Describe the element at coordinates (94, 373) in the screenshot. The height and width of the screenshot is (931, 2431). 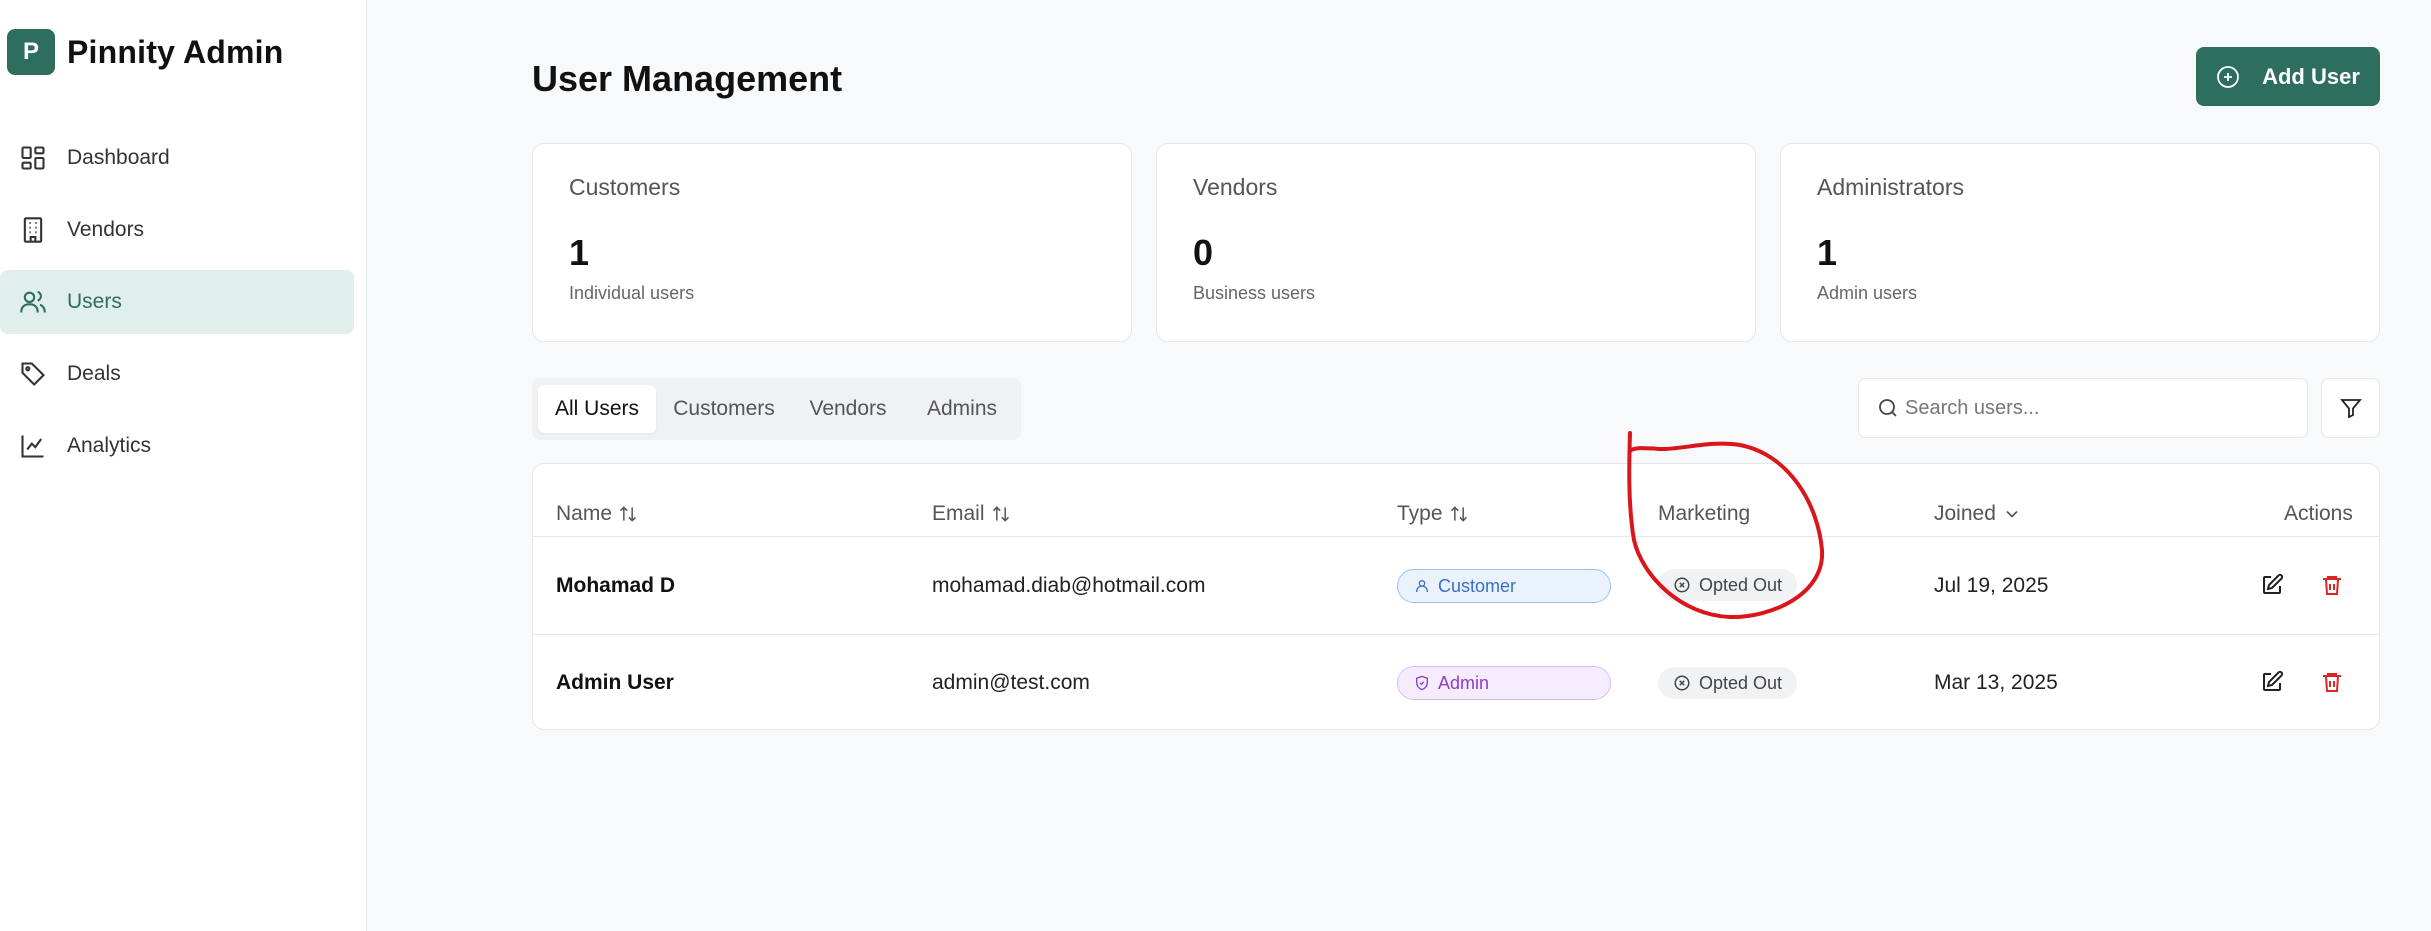
I see `sidebar-item-label: Deals` at that location.